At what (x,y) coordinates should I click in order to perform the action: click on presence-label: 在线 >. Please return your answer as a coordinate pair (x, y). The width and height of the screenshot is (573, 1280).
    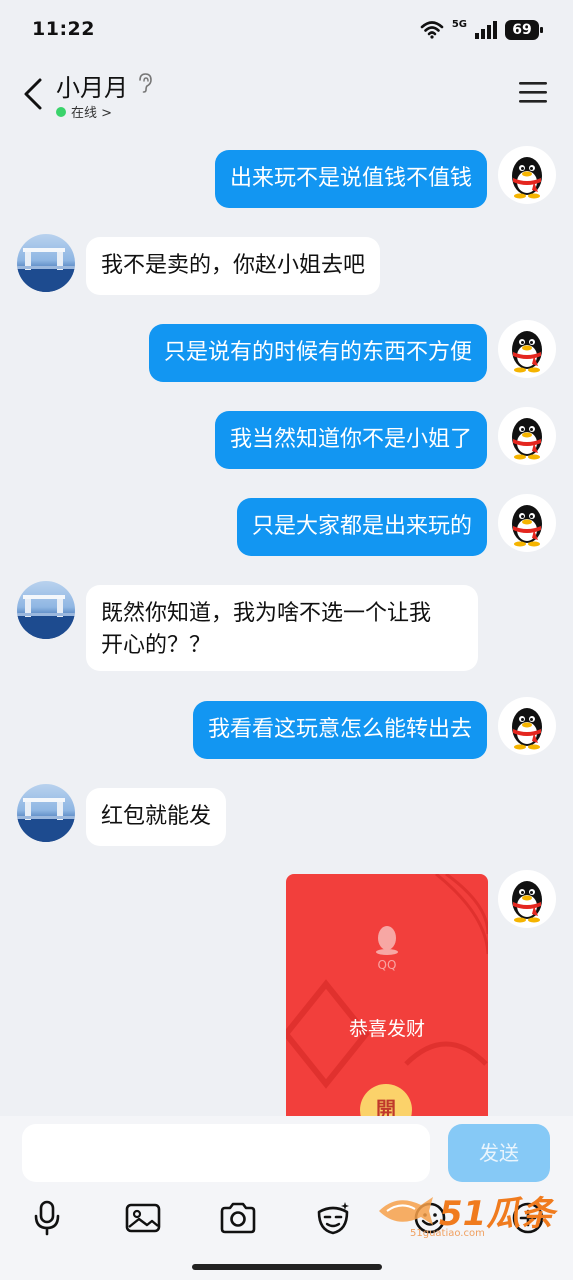
    Looking at the image, I should click on (92, 113).